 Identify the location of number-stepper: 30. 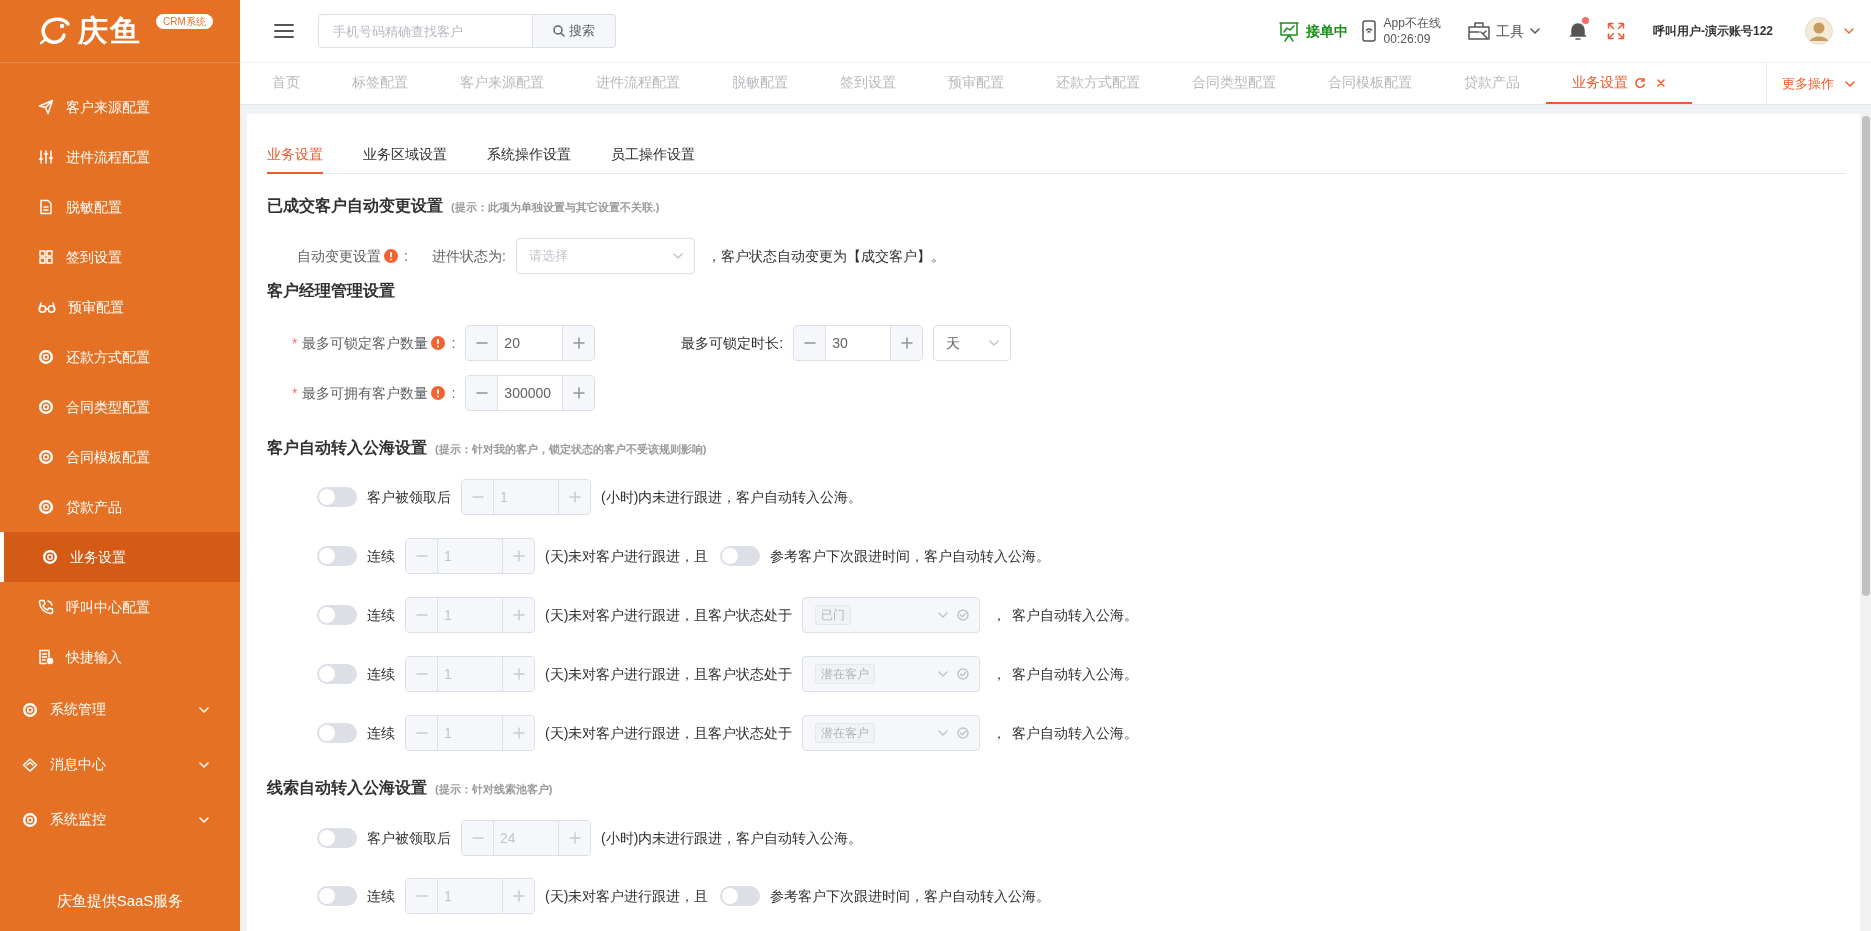
(858, 343).